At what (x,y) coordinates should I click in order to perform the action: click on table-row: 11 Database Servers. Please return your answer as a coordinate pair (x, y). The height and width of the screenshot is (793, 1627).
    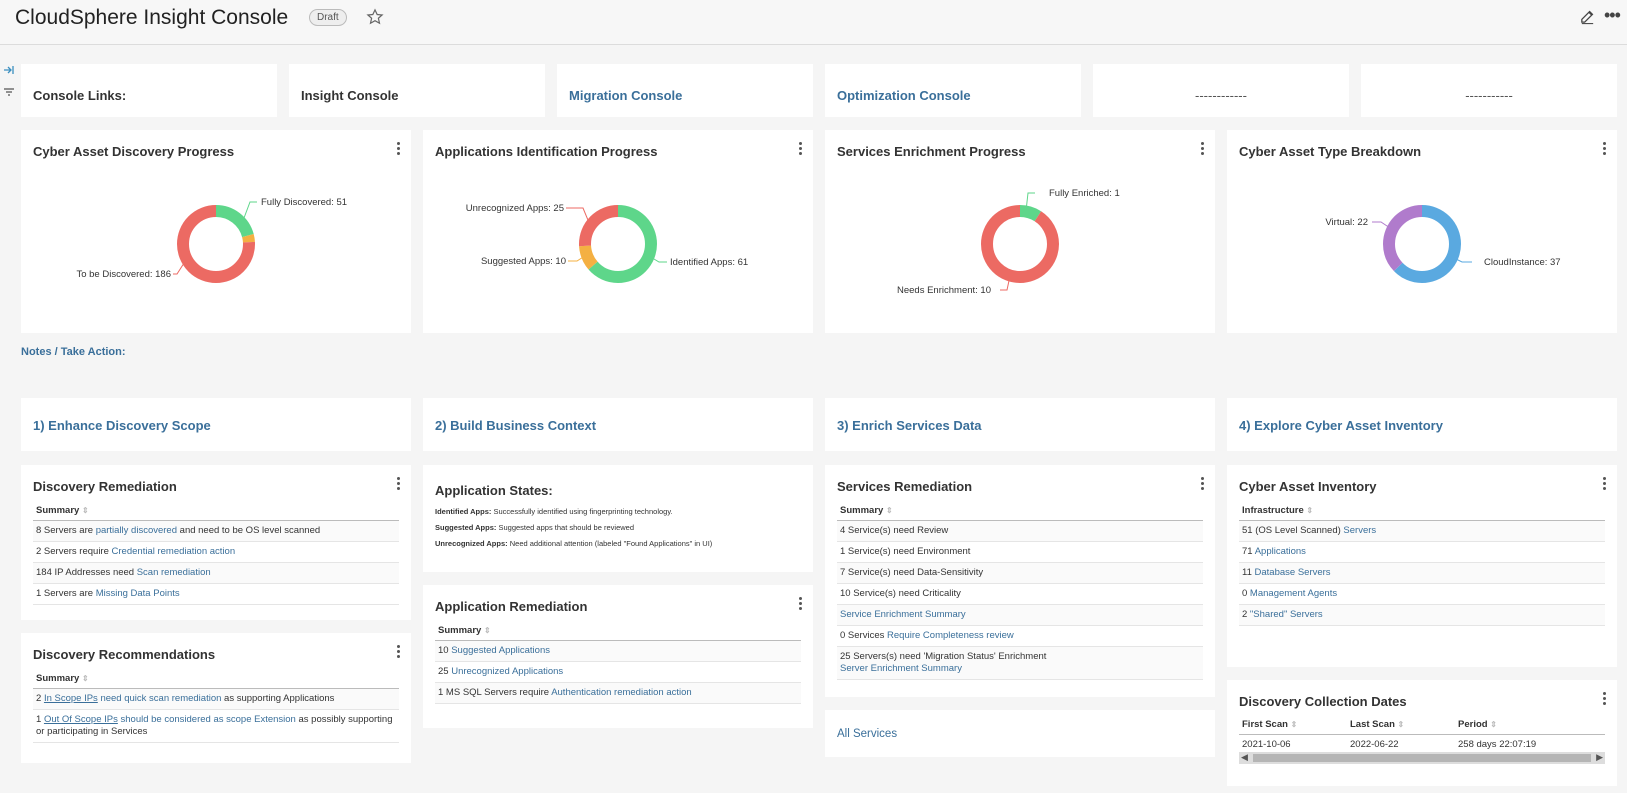
    Looking at the image, I should click on (1422, 573).